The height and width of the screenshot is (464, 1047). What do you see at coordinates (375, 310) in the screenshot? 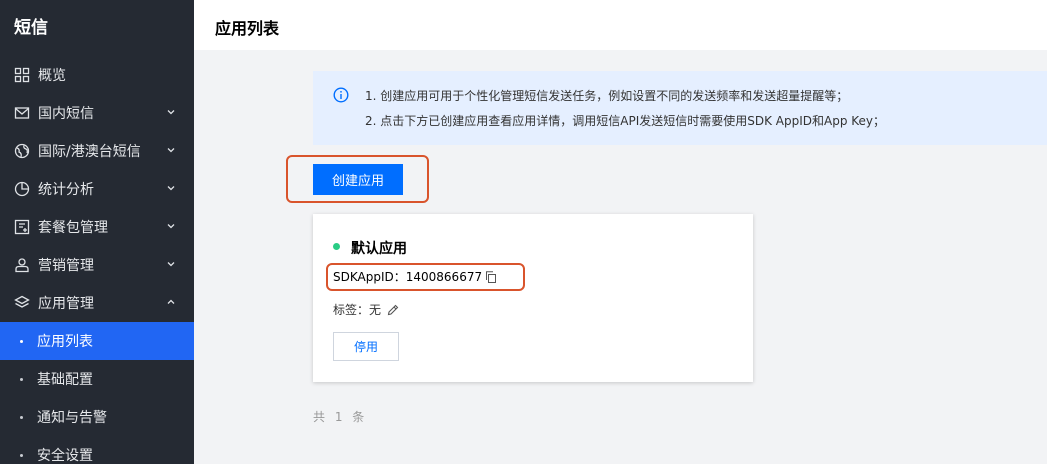
I see `tag-value: 无` at bounding box center [375, 310].